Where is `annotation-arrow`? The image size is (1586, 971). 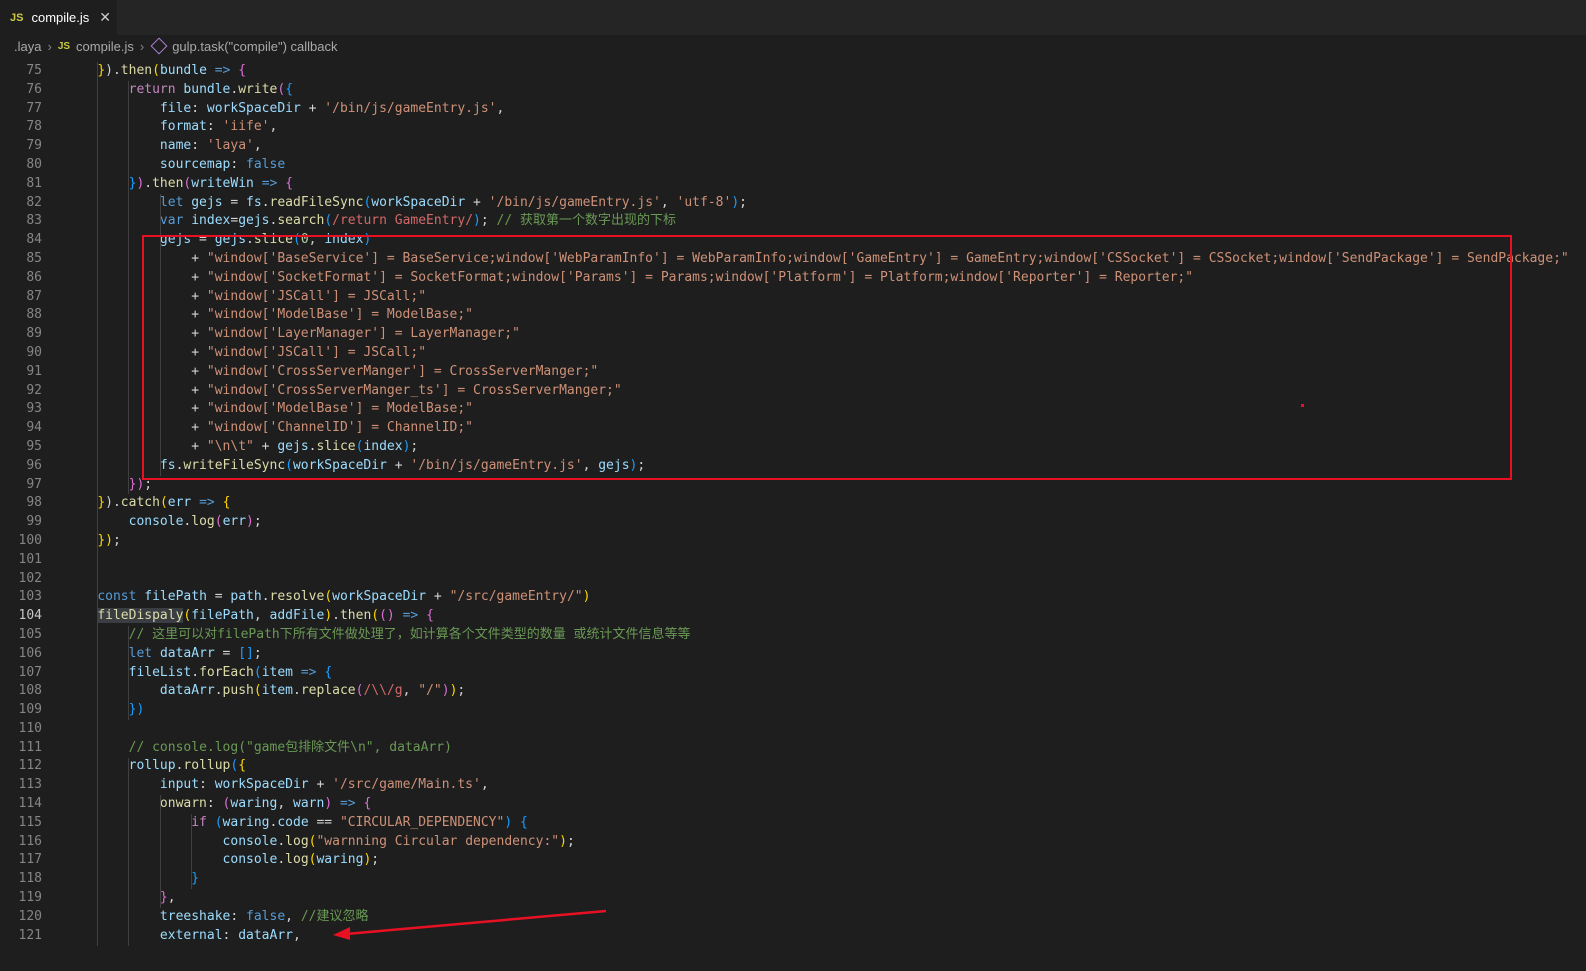 annotation-arrow is located at coordinates (470, 924).